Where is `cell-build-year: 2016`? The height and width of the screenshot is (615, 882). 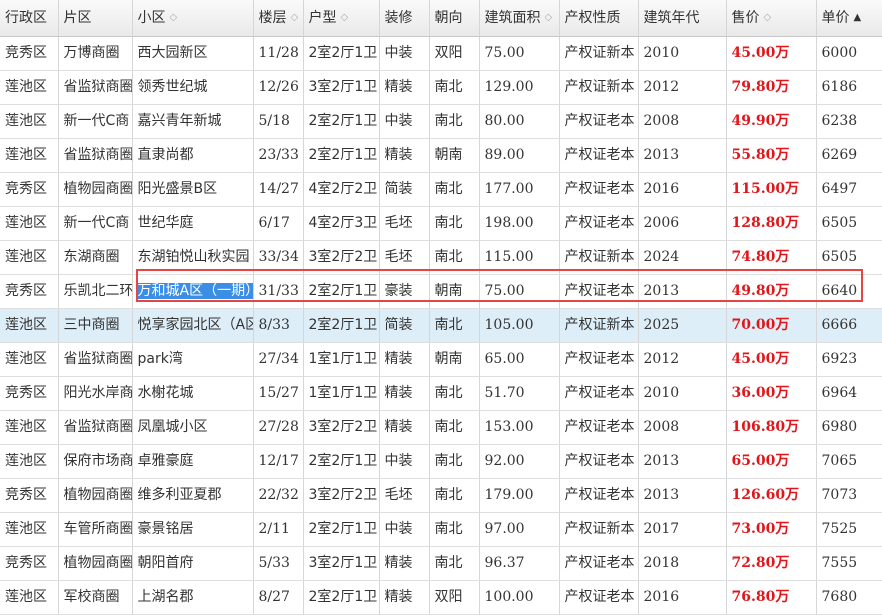
cell-build-year: 2016 is located at coordinates (682, 189).